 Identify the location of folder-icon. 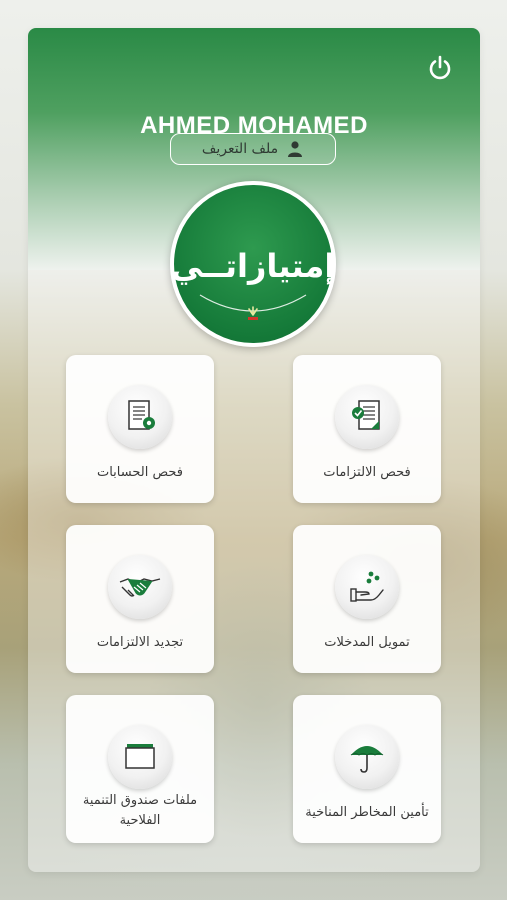
(140, 757).